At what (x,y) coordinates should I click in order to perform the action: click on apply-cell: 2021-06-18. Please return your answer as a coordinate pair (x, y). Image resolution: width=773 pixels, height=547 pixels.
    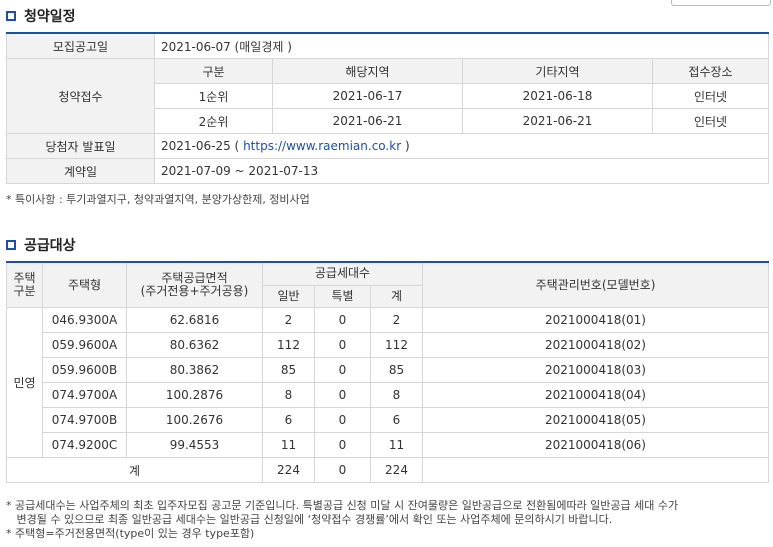
    Looking at the image, I should click on (557, 96).